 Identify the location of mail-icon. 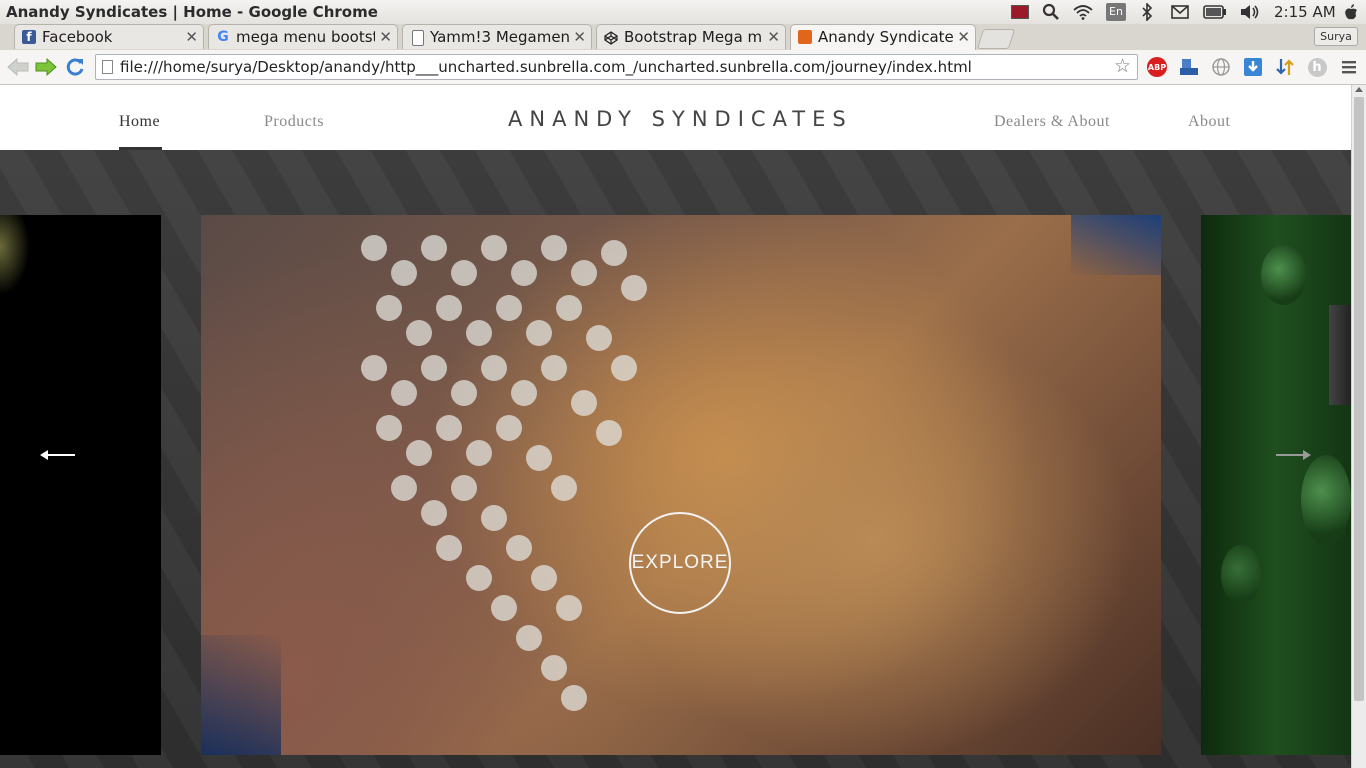
(1180, 12).